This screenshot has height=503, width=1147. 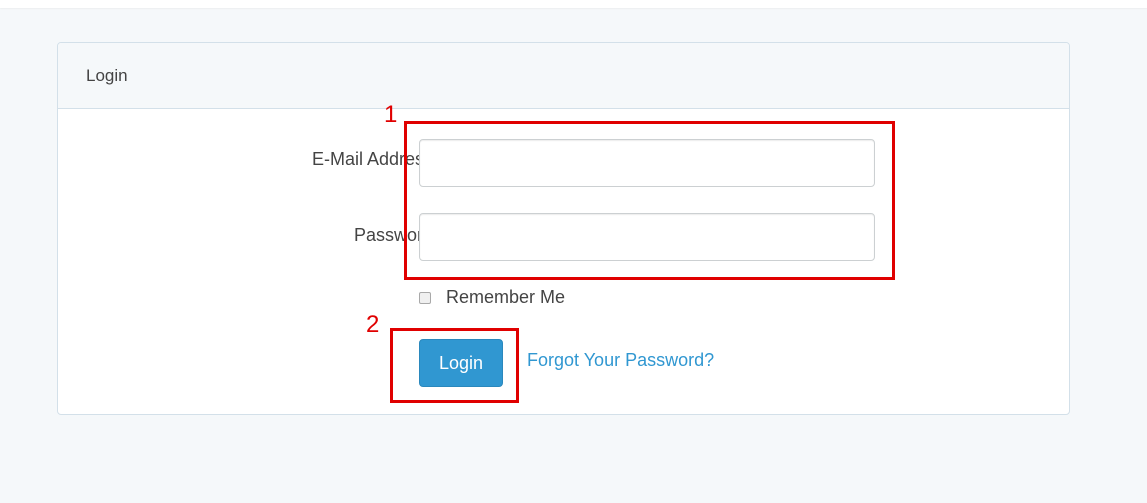 What do you see at coordinates (505, 297) in the screenshot?
I see `remember-me-label: Remember Me` at bounding box center [505, 297].